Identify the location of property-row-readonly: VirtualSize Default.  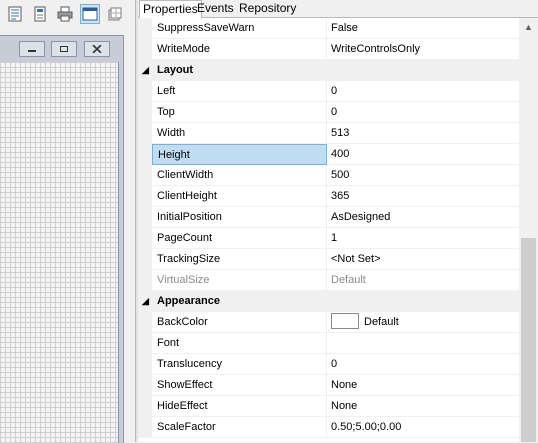
(328, 280).